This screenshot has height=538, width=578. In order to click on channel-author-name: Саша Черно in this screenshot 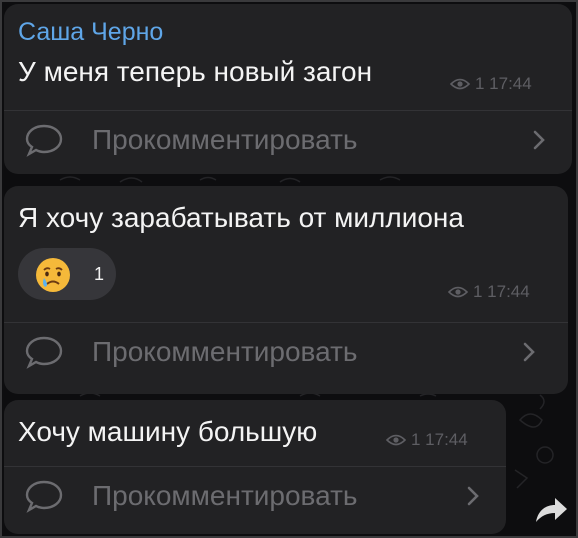, I will do `click(90, 32)`.